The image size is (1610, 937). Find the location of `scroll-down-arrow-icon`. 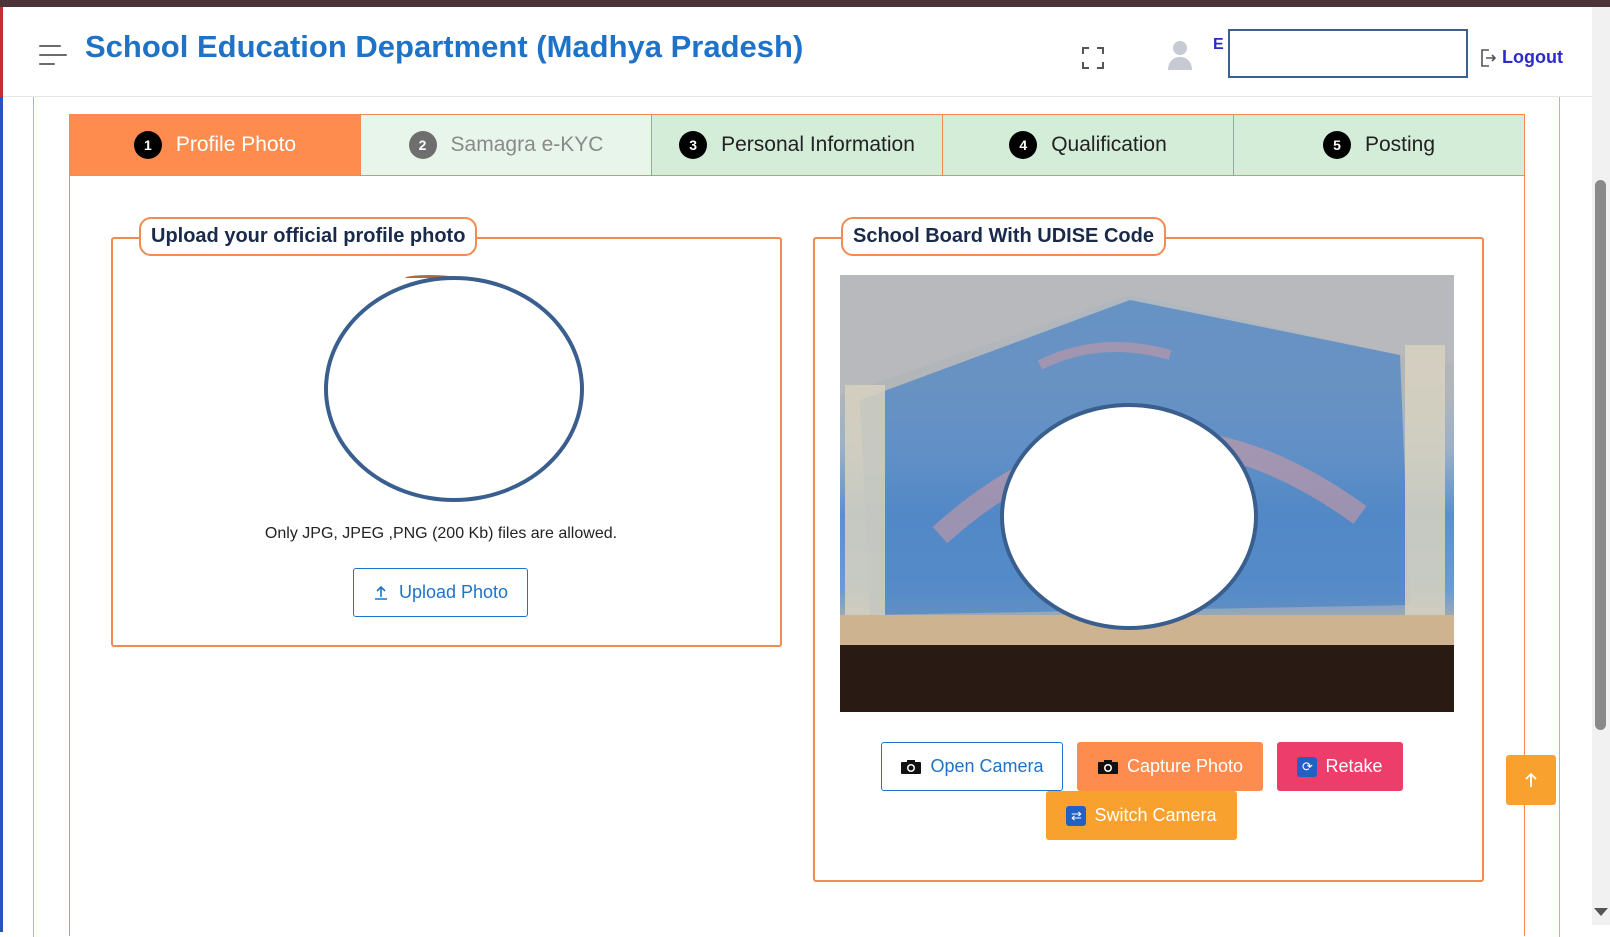

scroll-down-arrow-icon is located at coordinates (1601, 912).